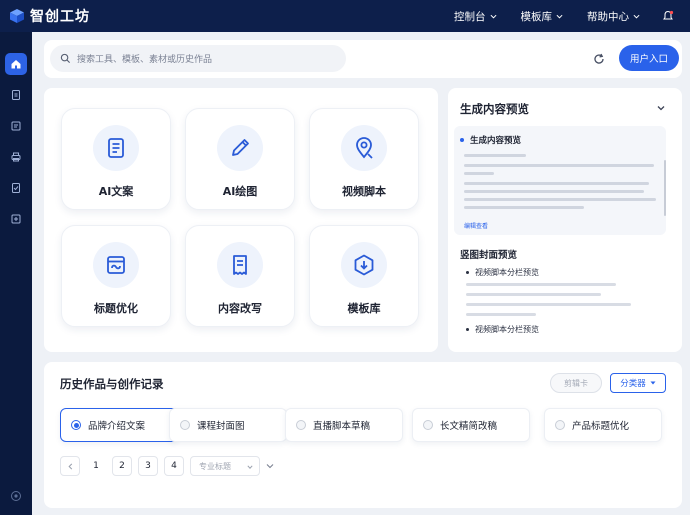 The image size is (690, 515). I want to click on page-button: 3, so click(148, 466).